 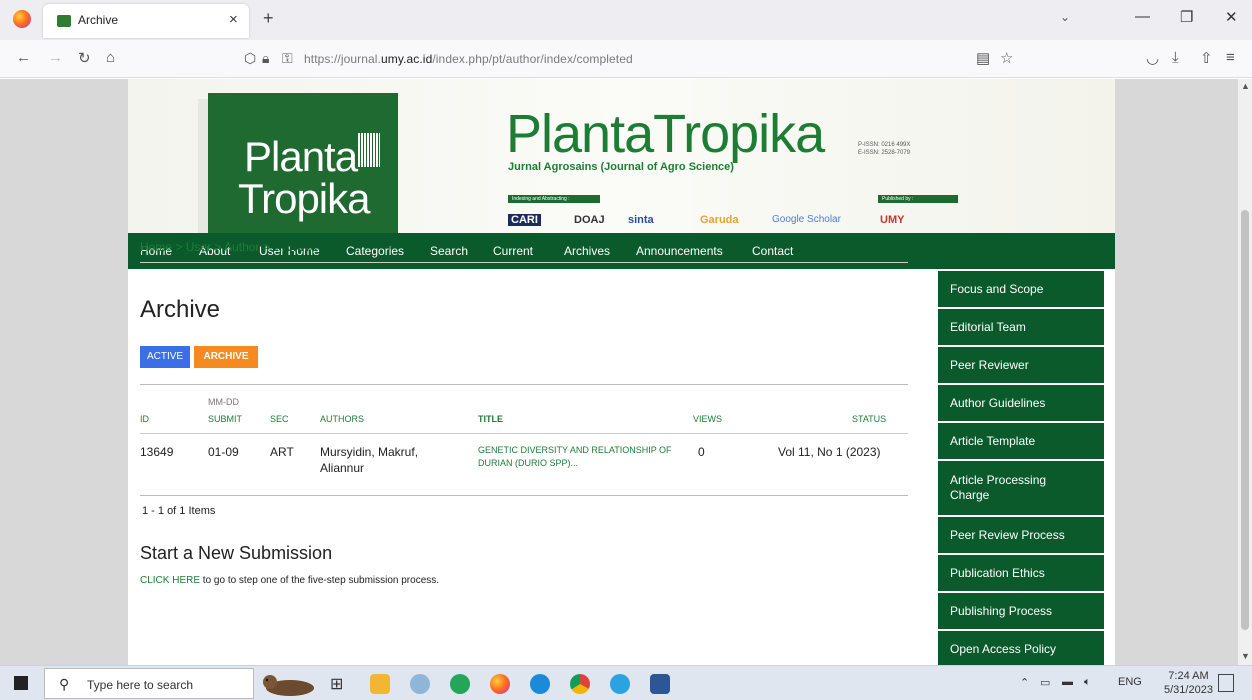 I want to click on tab-title: Archive, so click(x=98, y=20).